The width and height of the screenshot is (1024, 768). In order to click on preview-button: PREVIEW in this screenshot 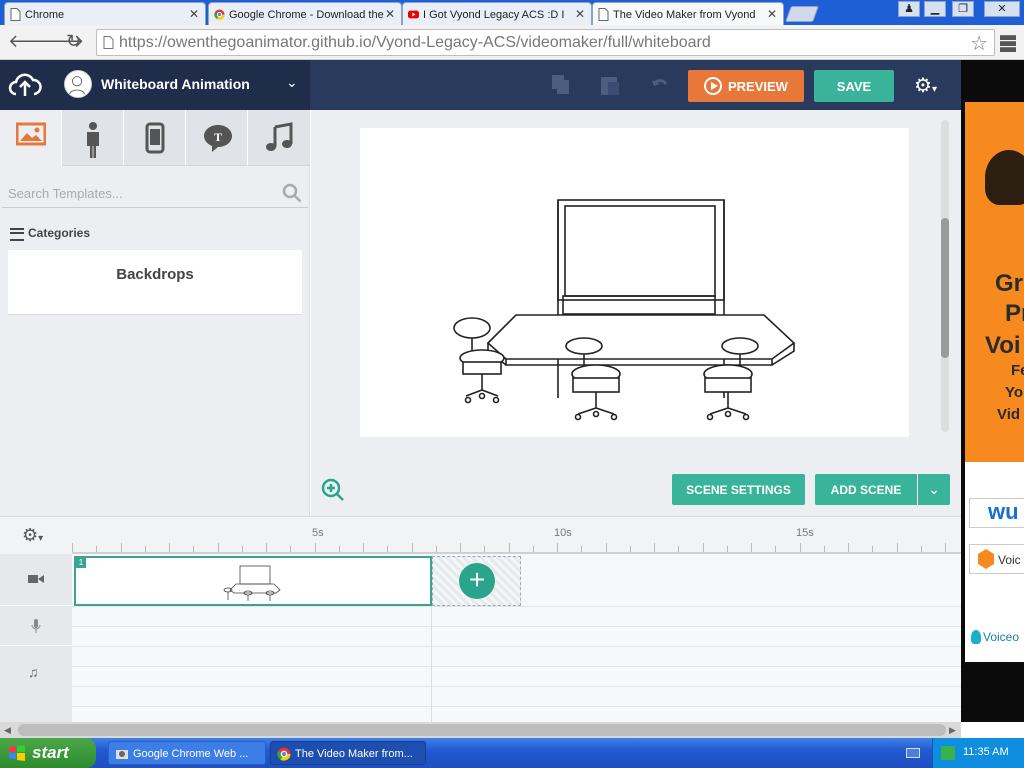, I will do `click(746, 86)`.